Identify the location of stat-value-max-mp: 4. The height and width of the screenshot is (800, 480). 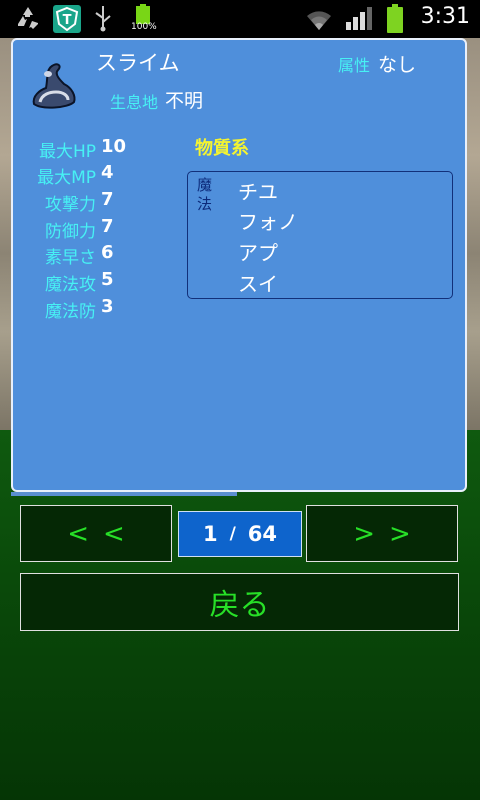
(107, 172).